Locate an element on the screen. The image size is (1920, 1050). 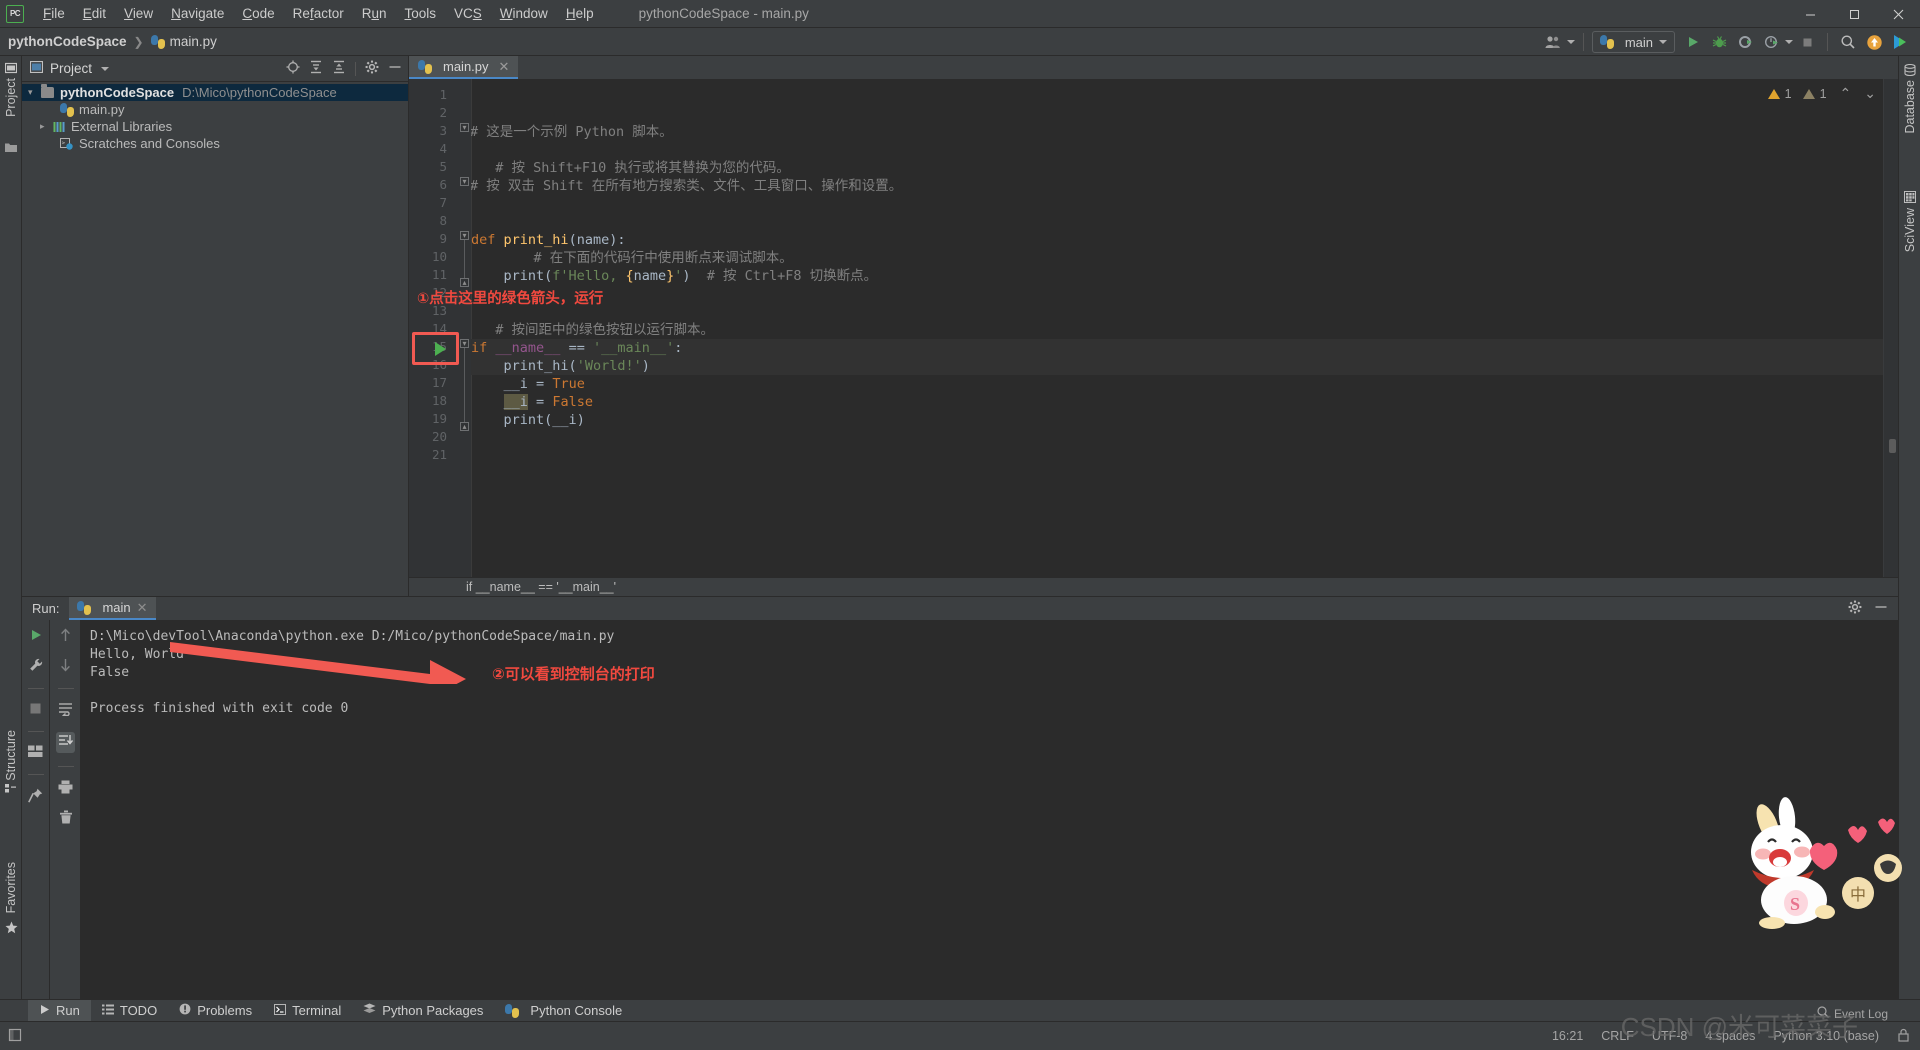
chevron-collapsed-icon: ▸ is located at coordinates (46, 126).